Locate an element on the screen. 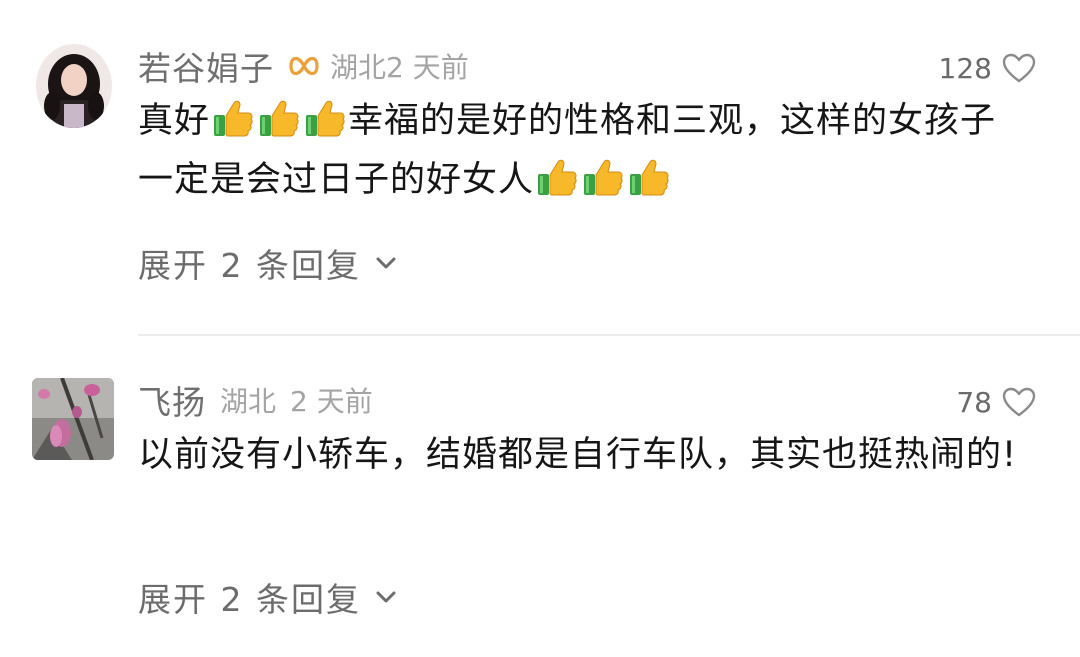 This screenshot has height=657, width=1080. like-button: 128 is located at coordinates (987, 68).